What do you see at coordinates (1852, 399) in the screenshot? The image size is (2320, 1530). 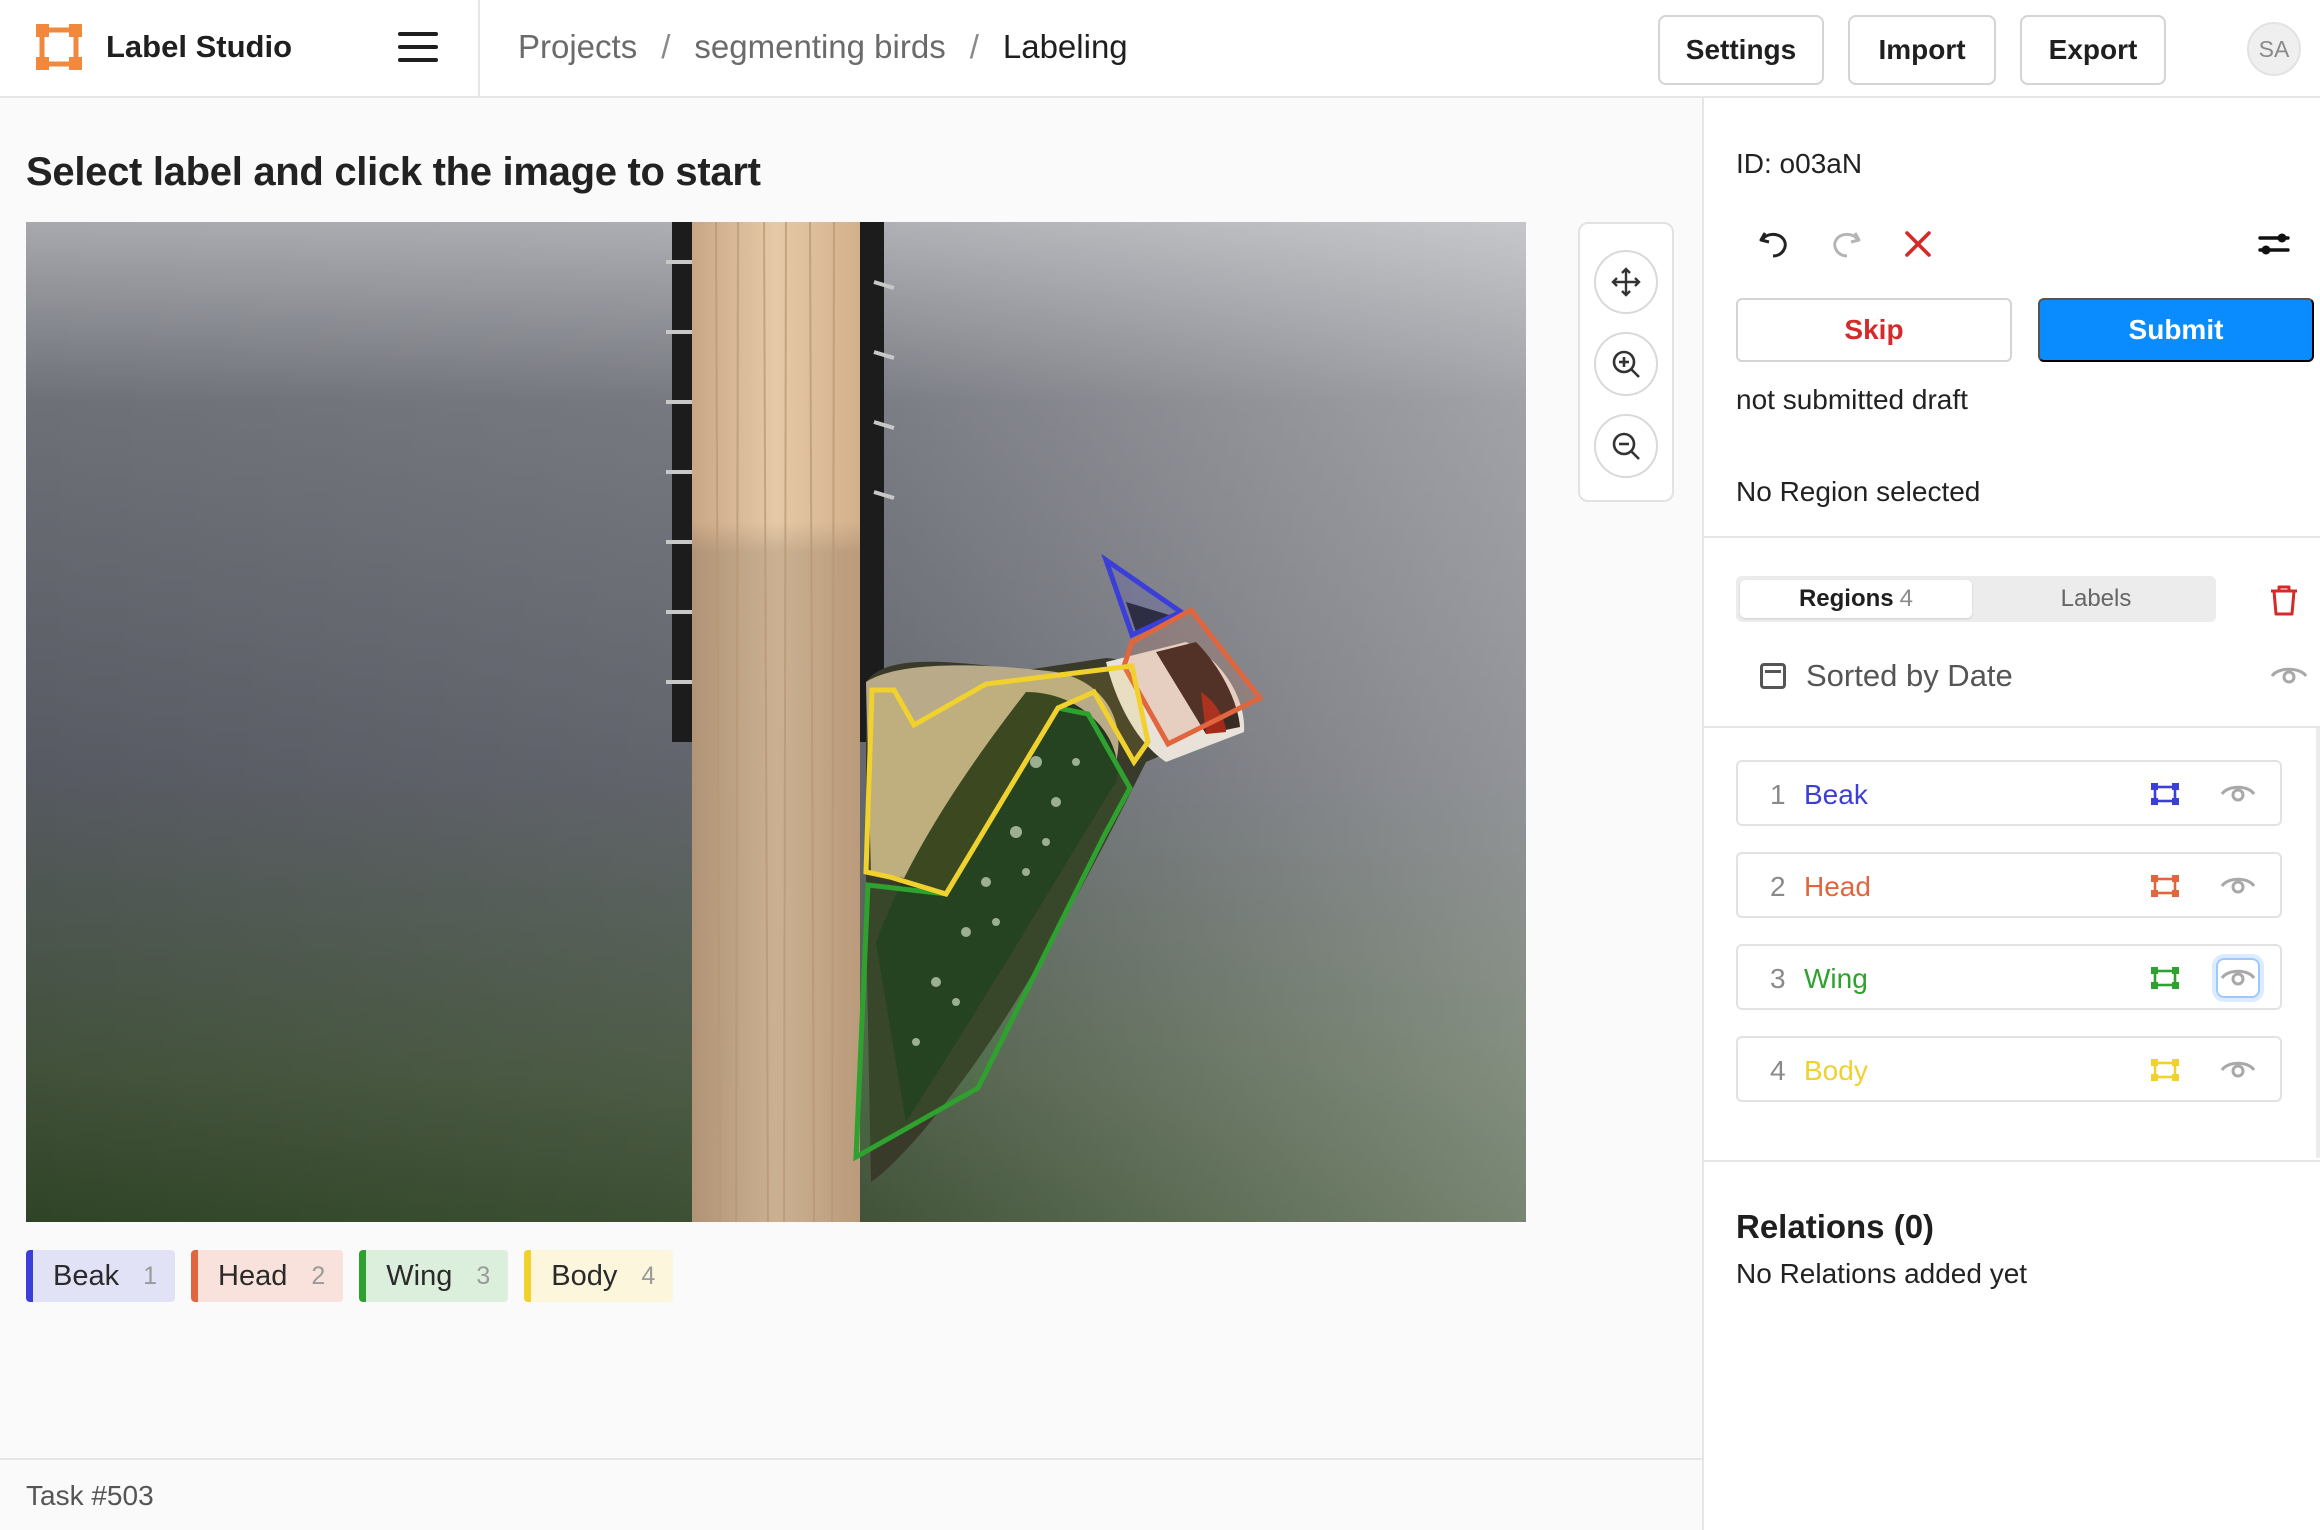 I see `draft-status: not submitted draft` at bounding box center [1852, 399].